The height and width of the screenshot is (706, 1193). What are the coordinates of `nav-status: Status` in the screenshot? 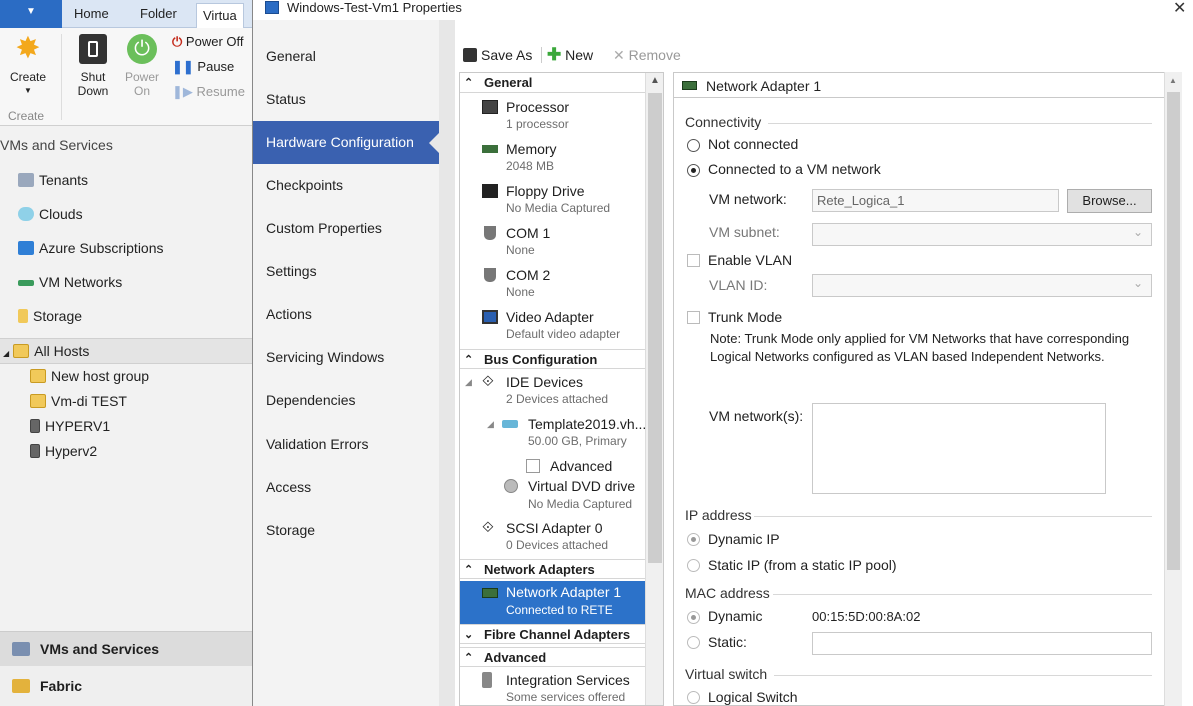 It's located at (346, 99).